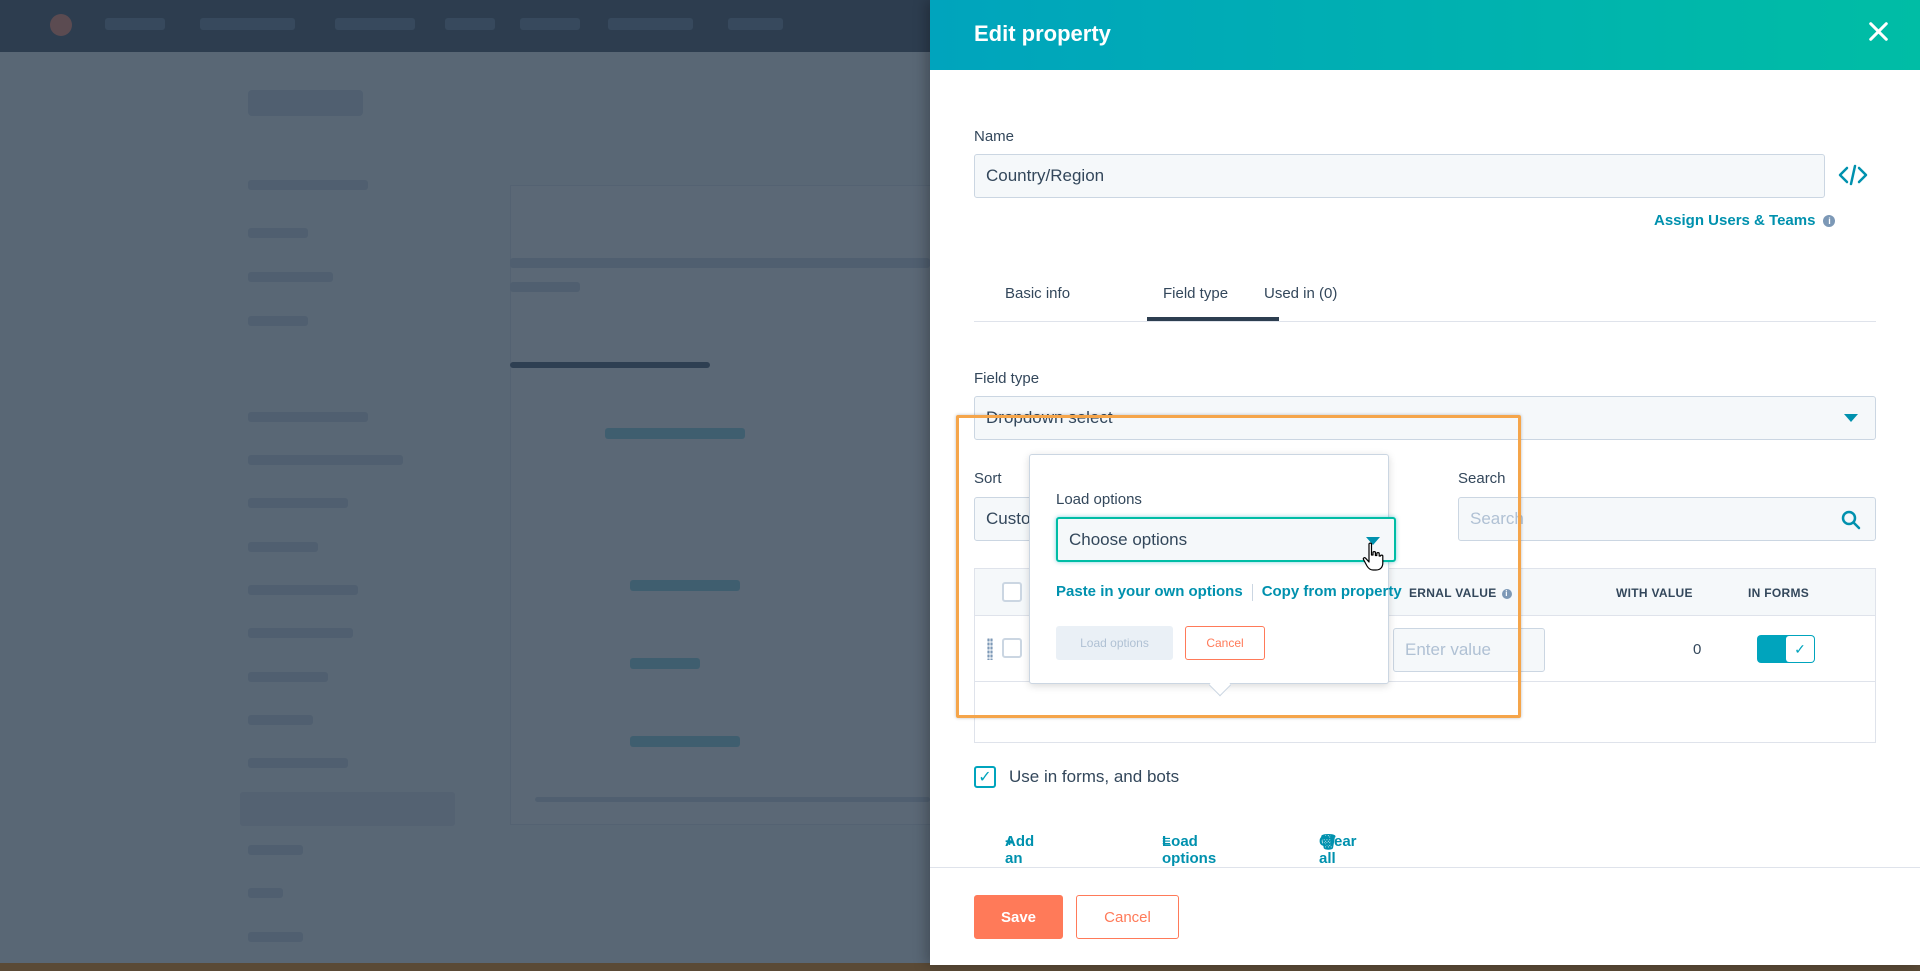  I want to click on close-icon, so click(1878, 32).